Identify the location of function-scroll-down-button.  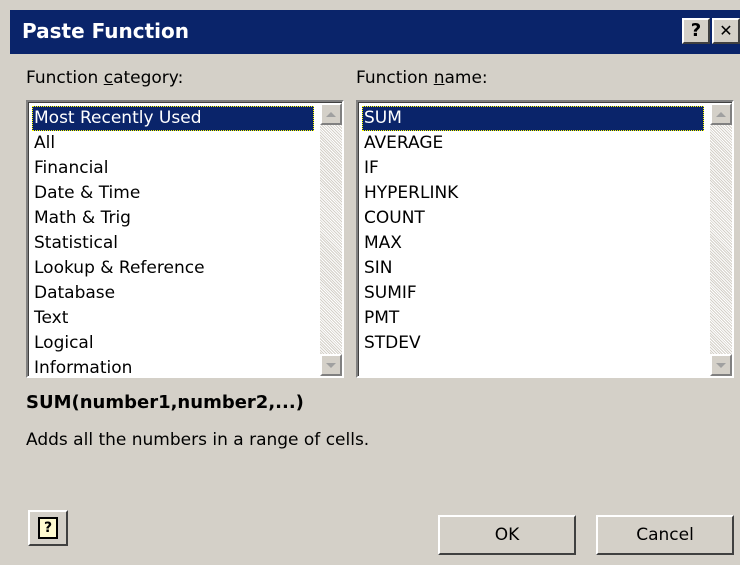
(721, 365).